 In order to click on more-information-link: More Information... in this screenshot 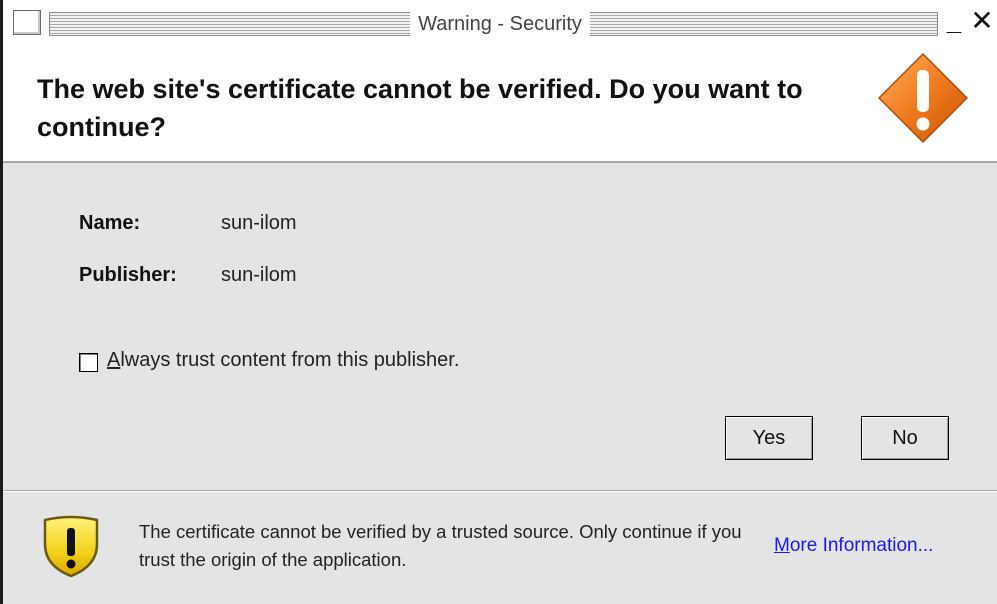, I will do `click(853, 546)`.